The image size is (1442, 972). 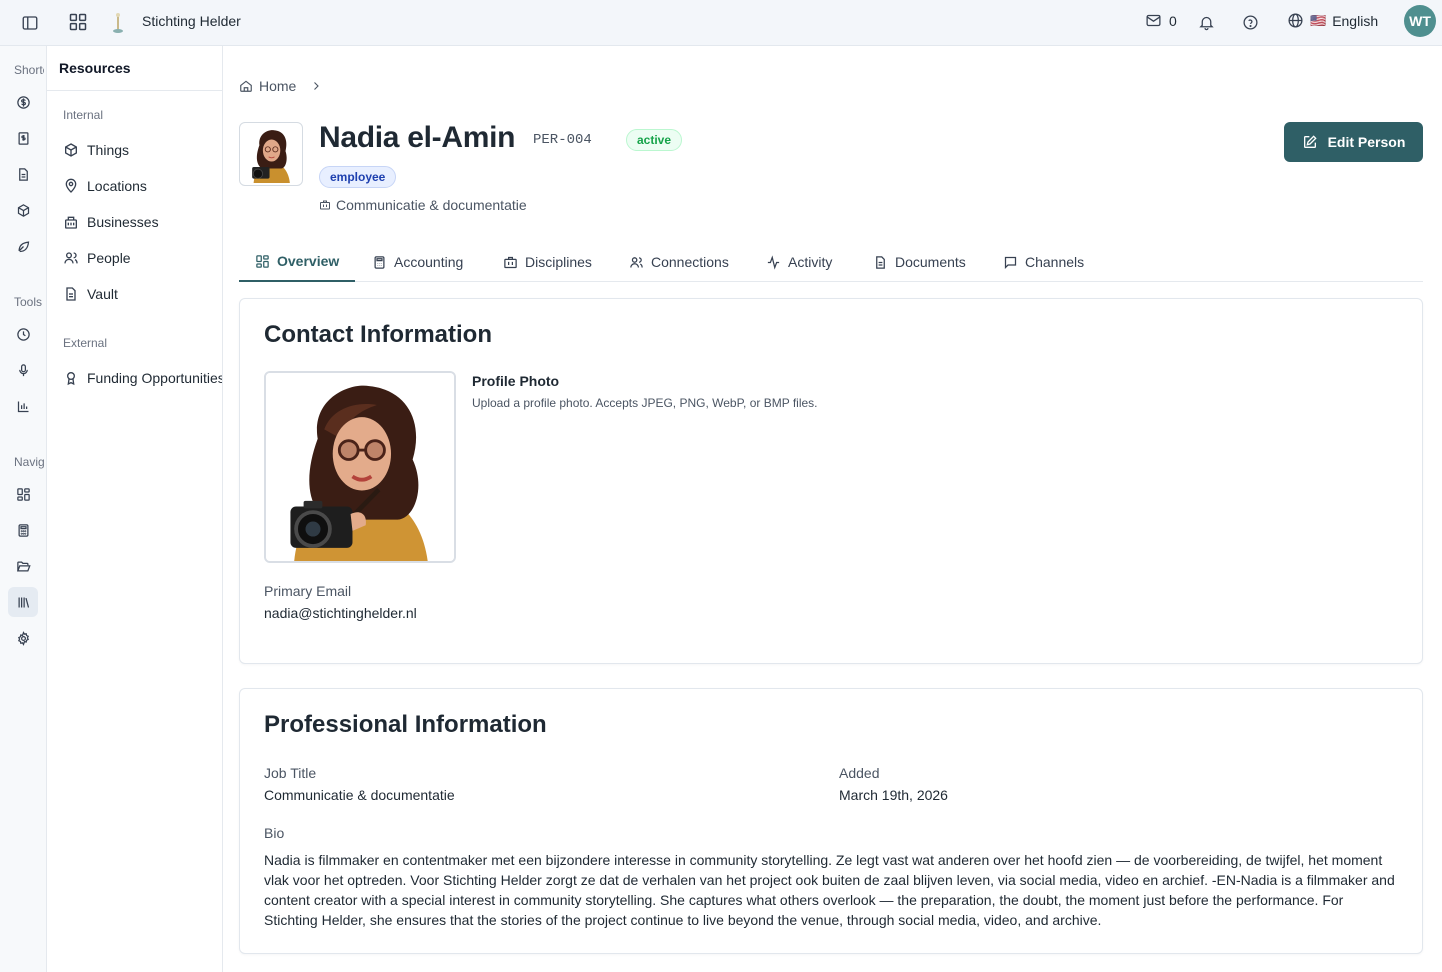 I want to click on rail-money-button, so click(x=23, y=102).